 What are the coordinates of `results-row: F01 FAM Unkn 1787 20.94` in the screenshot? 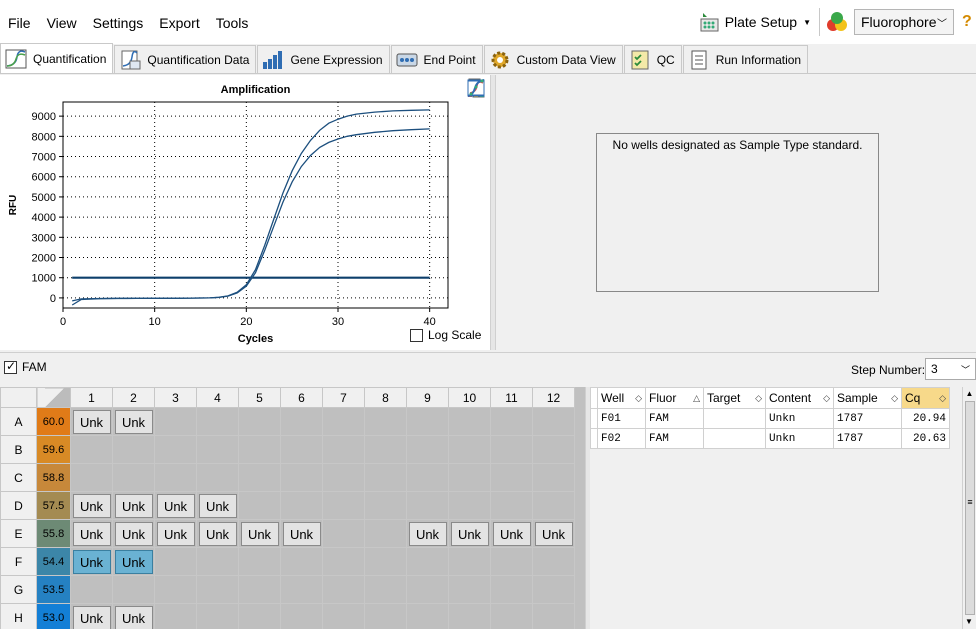 It's located at (770, 418).